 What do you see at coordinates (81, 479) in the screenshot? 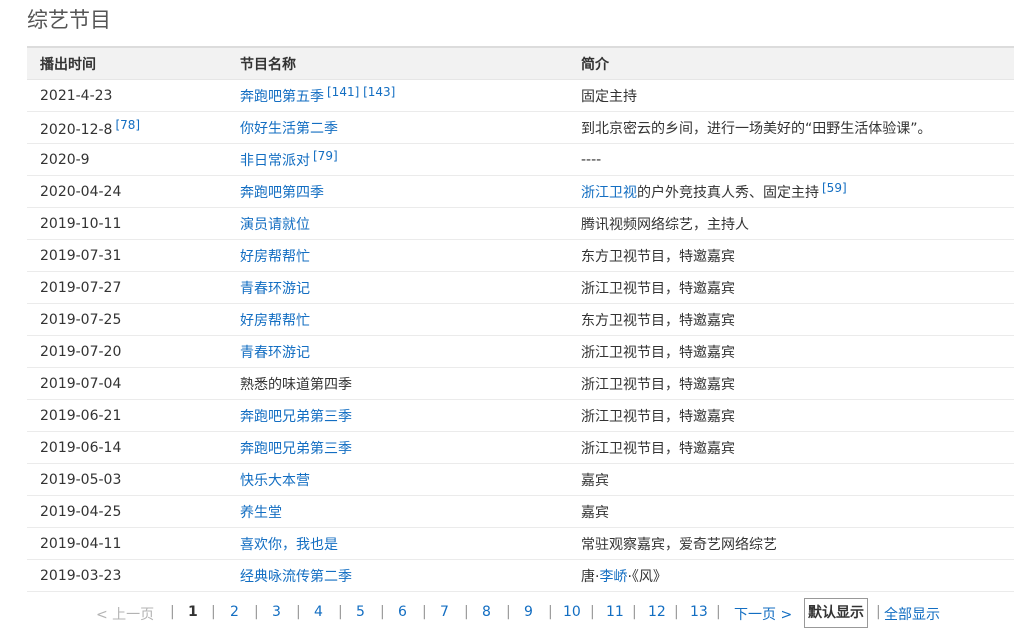
I see `air-date: 2019-05-03` at bounding box center [81, 479].